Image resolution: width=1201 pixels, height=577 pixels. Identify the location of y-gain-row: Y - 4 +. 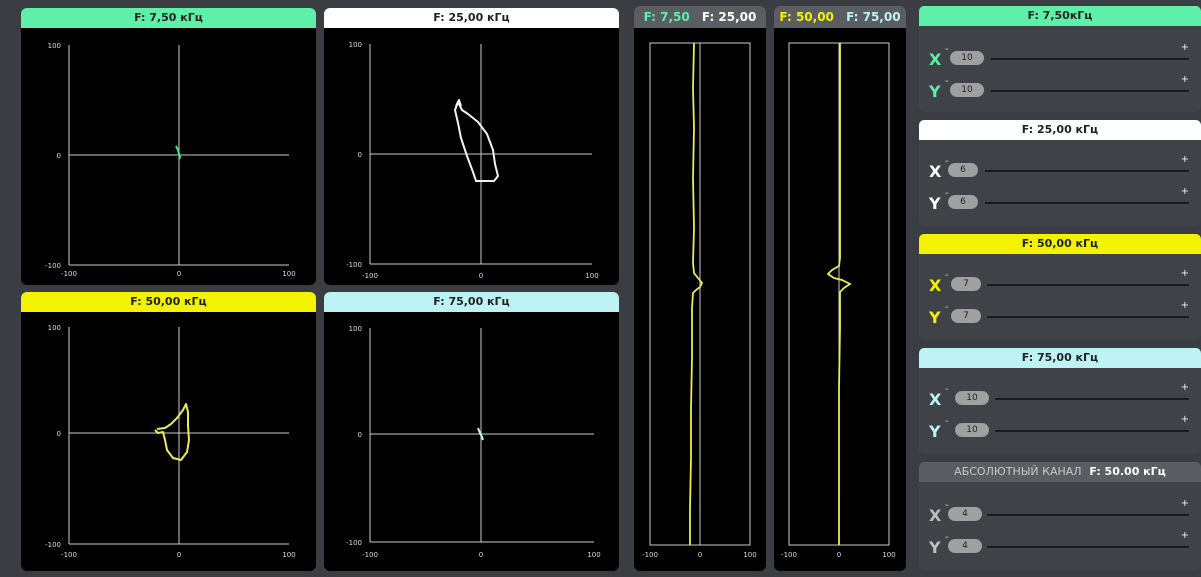
(1060, 544).